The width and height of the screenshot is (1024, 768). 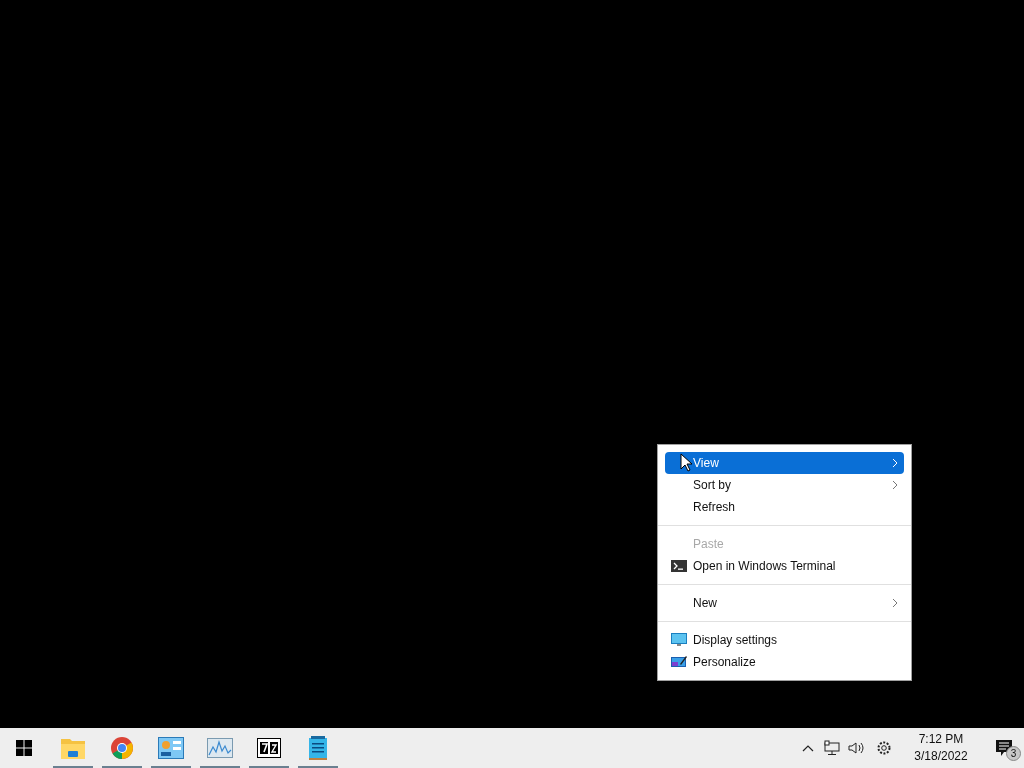 I want to click on volume-icon, so click(x=857, y=748).